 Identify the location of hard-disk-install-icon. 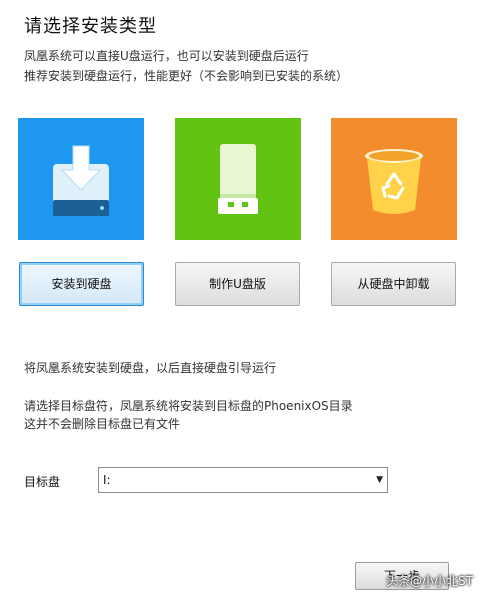
(81, 180).